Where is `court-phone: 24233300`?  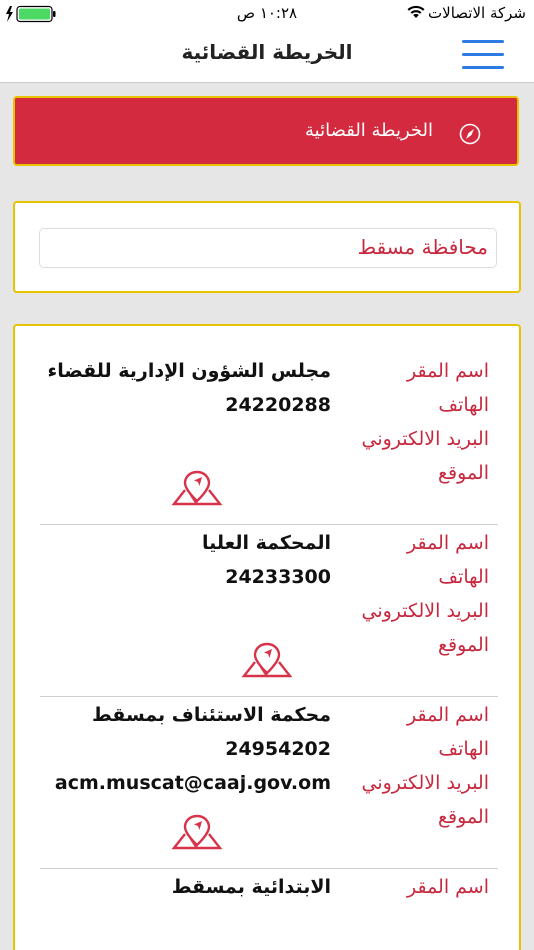
court-phone: 24233300 is located at coordinates (278, 577).